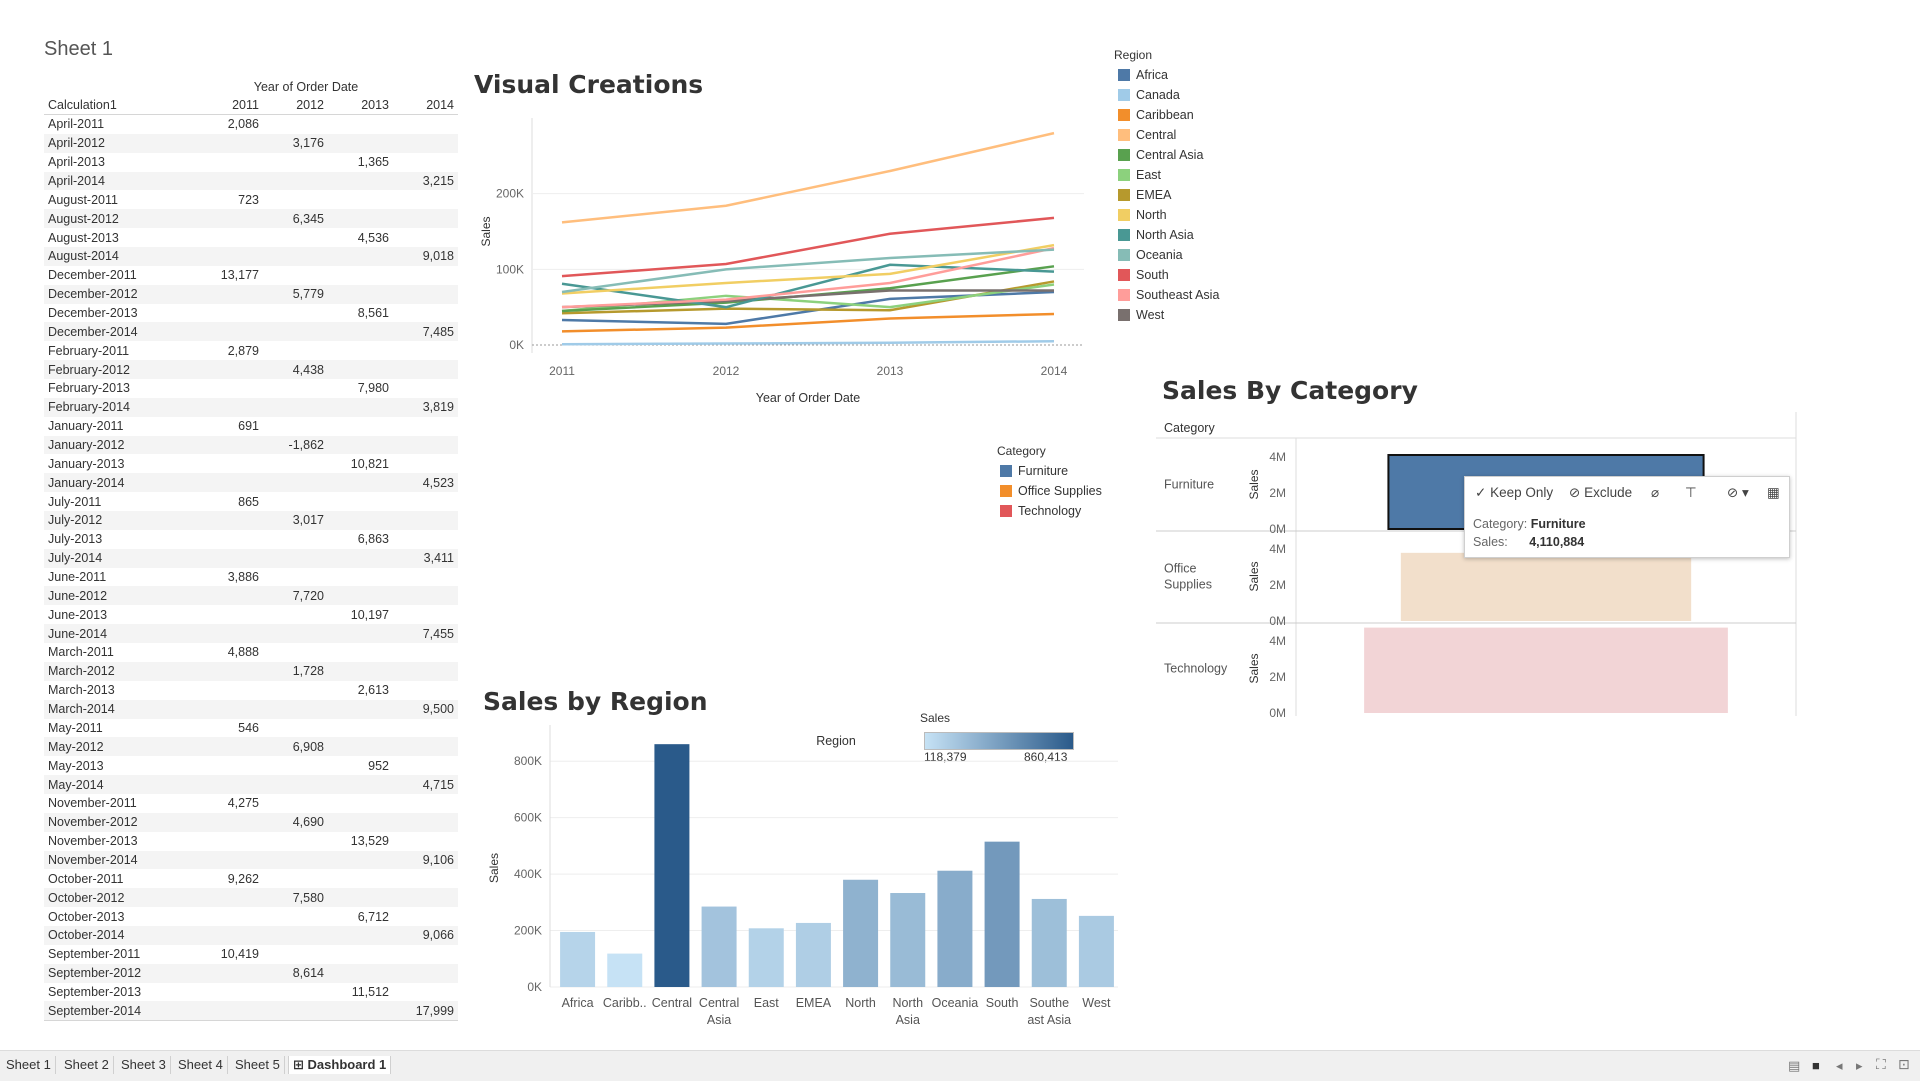  Describe the element at coordinates (1149, 95) in the screenshot. I see `legend-item: Canada` at that location.